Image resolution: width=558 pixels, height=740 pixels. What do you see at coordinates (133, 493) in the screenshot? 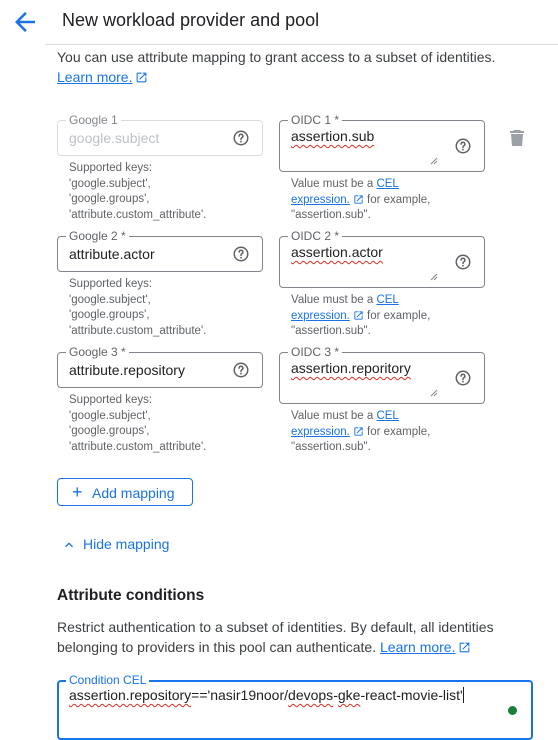
I see `add-mapping-label: Add mapping` at bounding box center [133, 493].